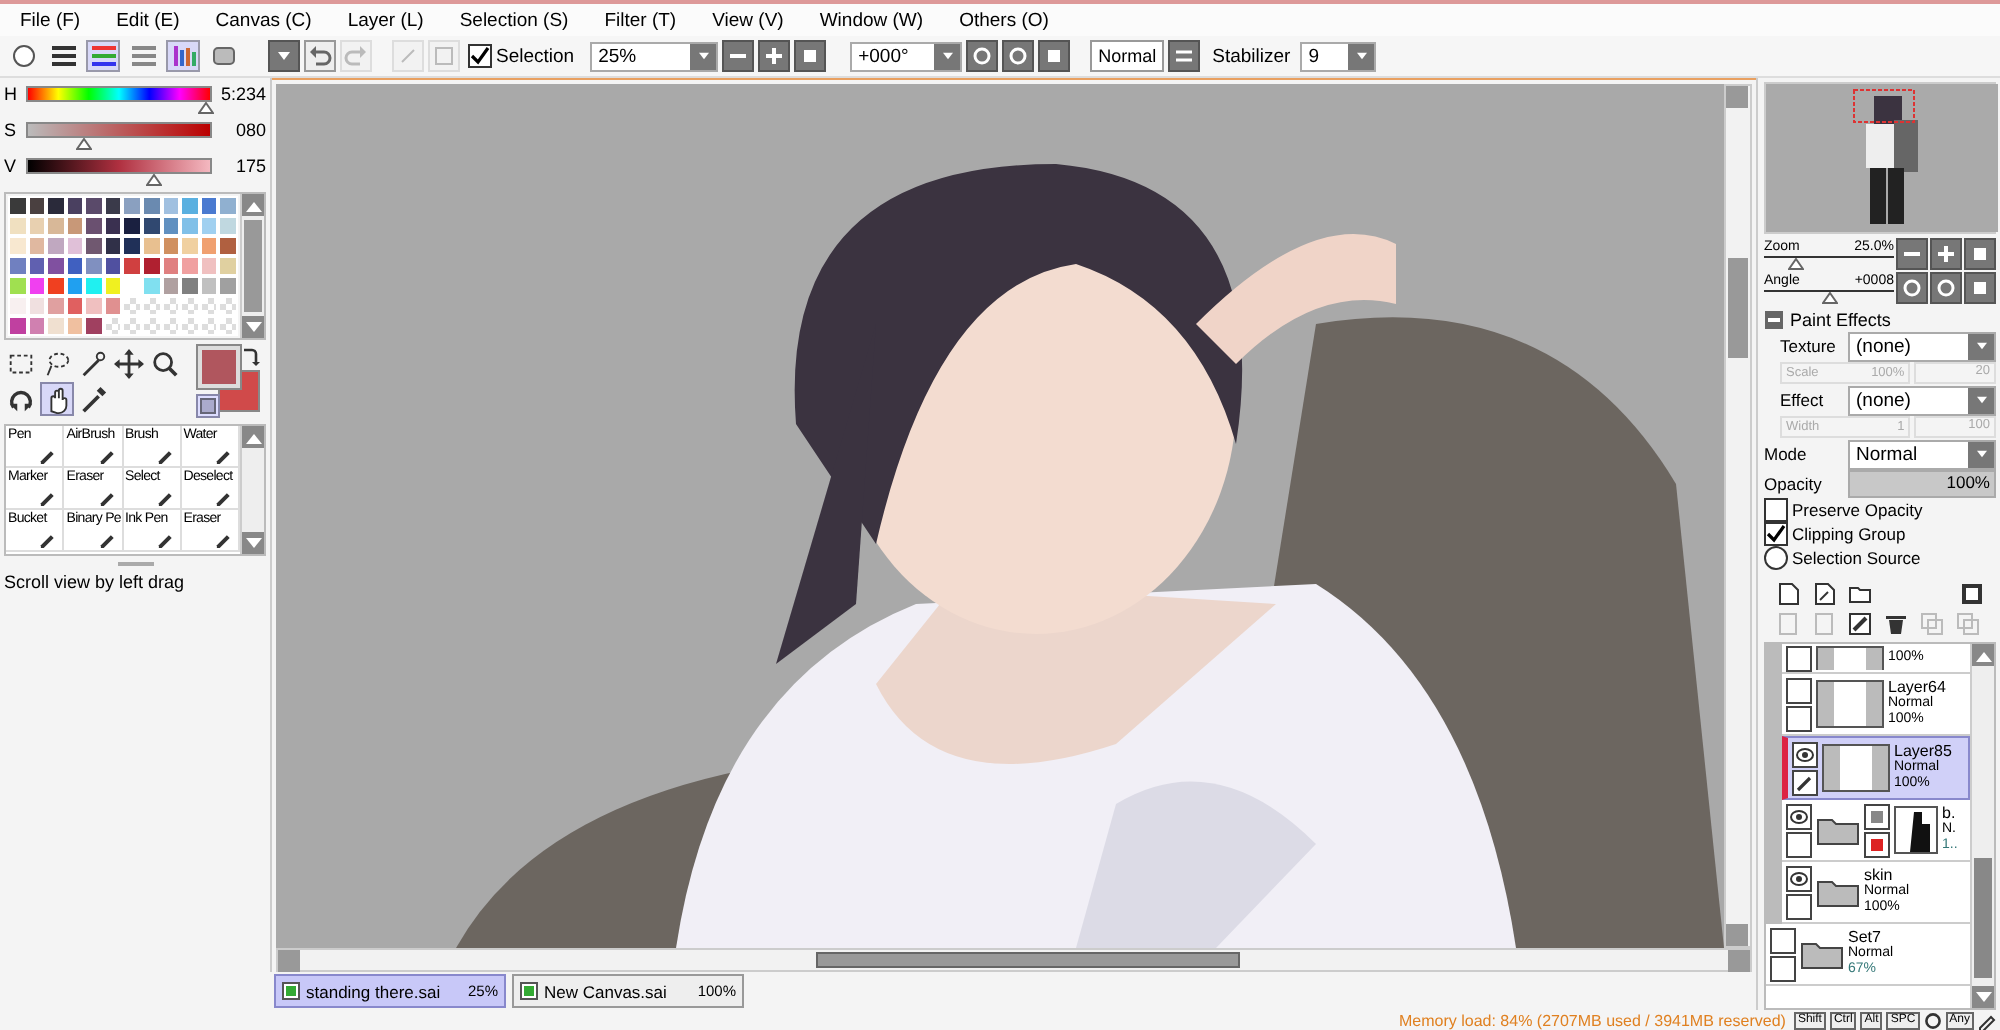 This screenshot has height=1030, width=2000. I want to click on menu-item: Others (O), so click(1014, 20).